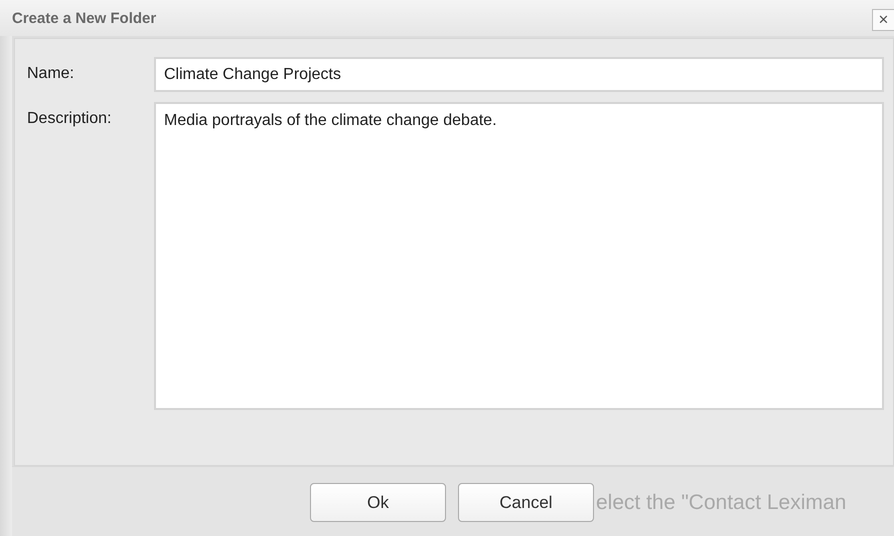  Describe the element at coordinates (519, 74) in the screenshot. I see `name-field: Climate Change Projects` at that location.